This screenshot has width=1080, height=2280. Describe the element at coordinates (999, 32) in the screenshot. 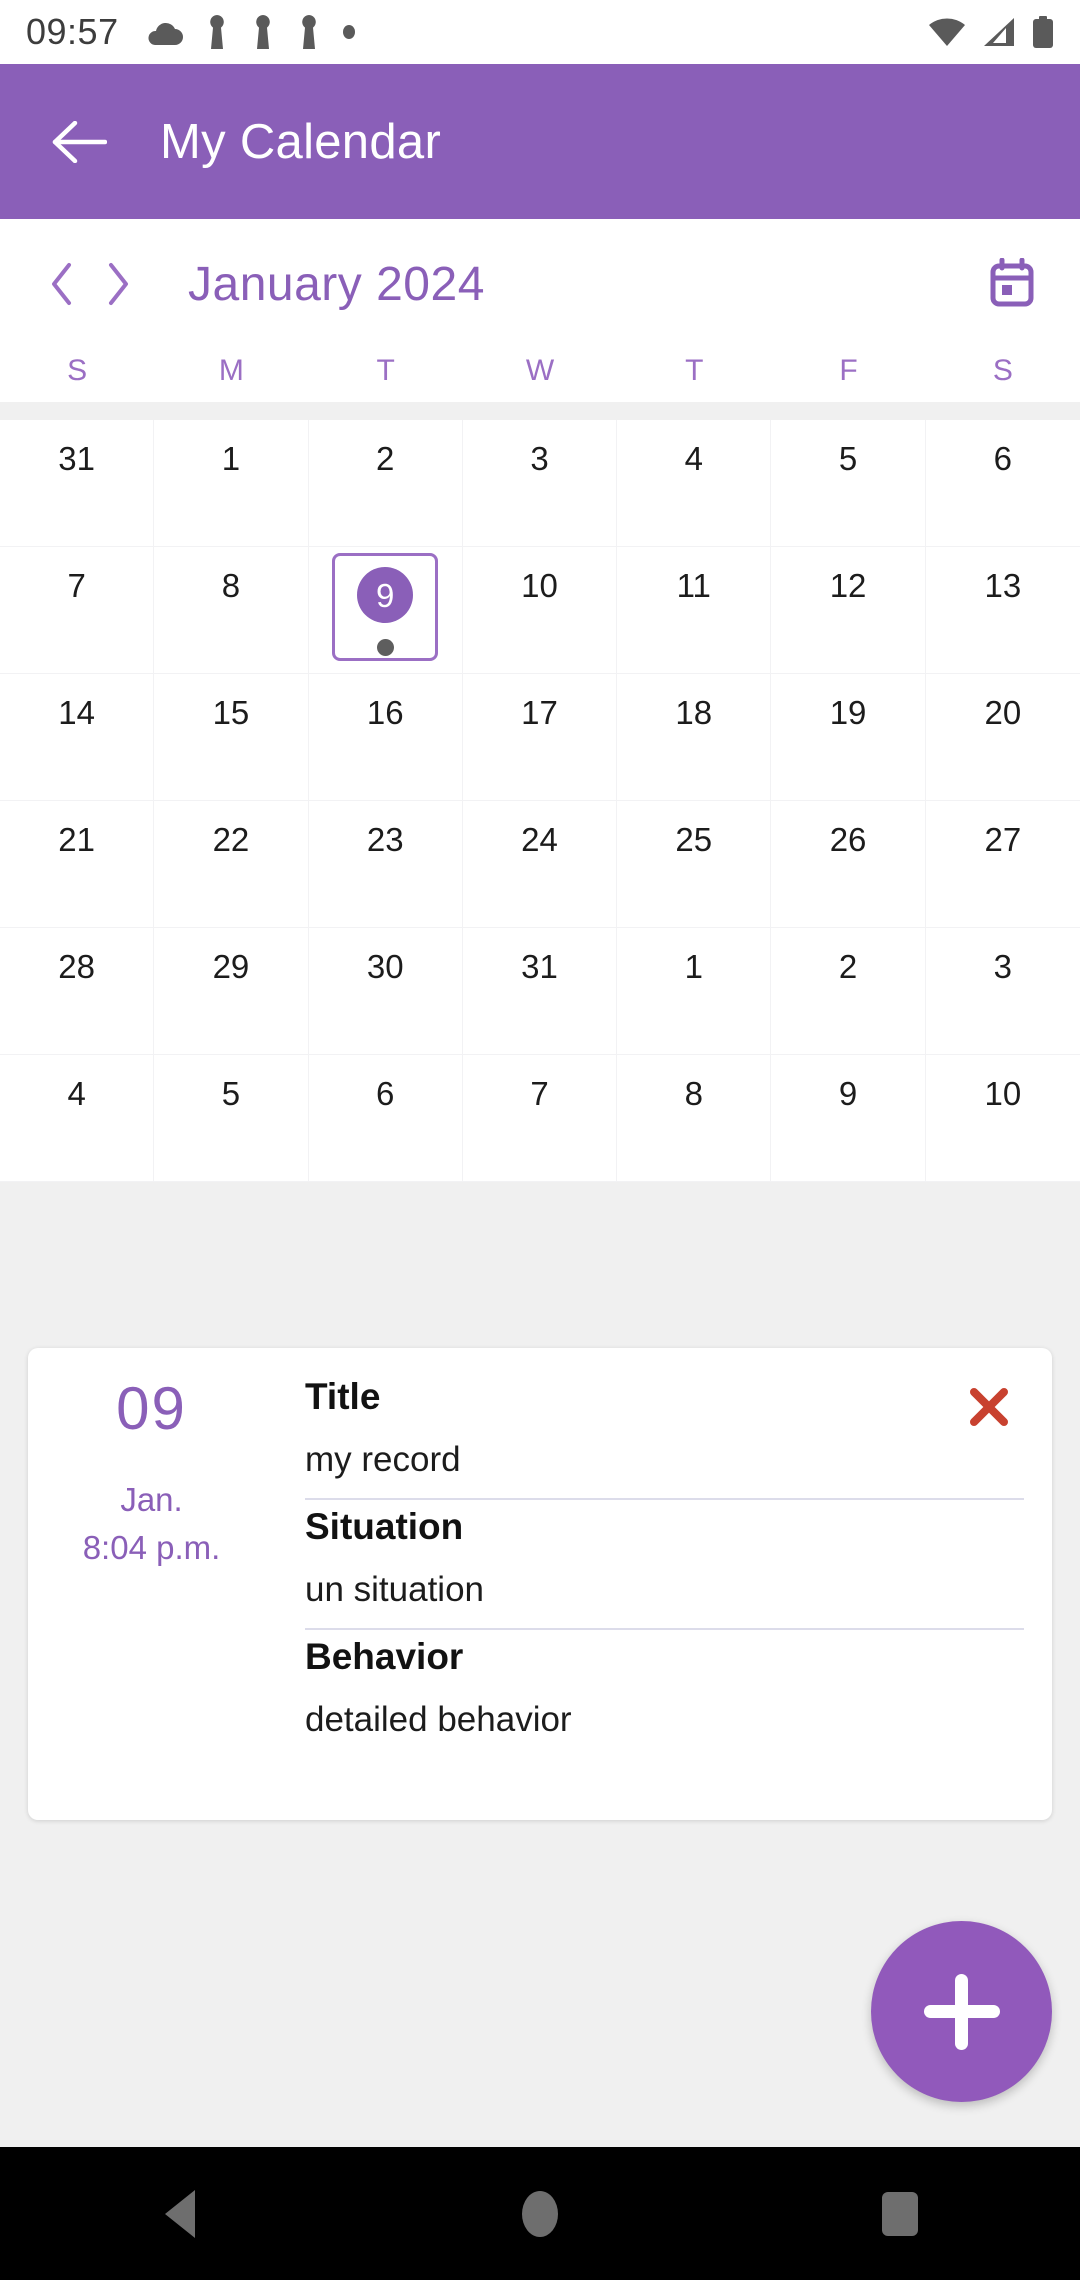

I see `signal-icon` at that location.